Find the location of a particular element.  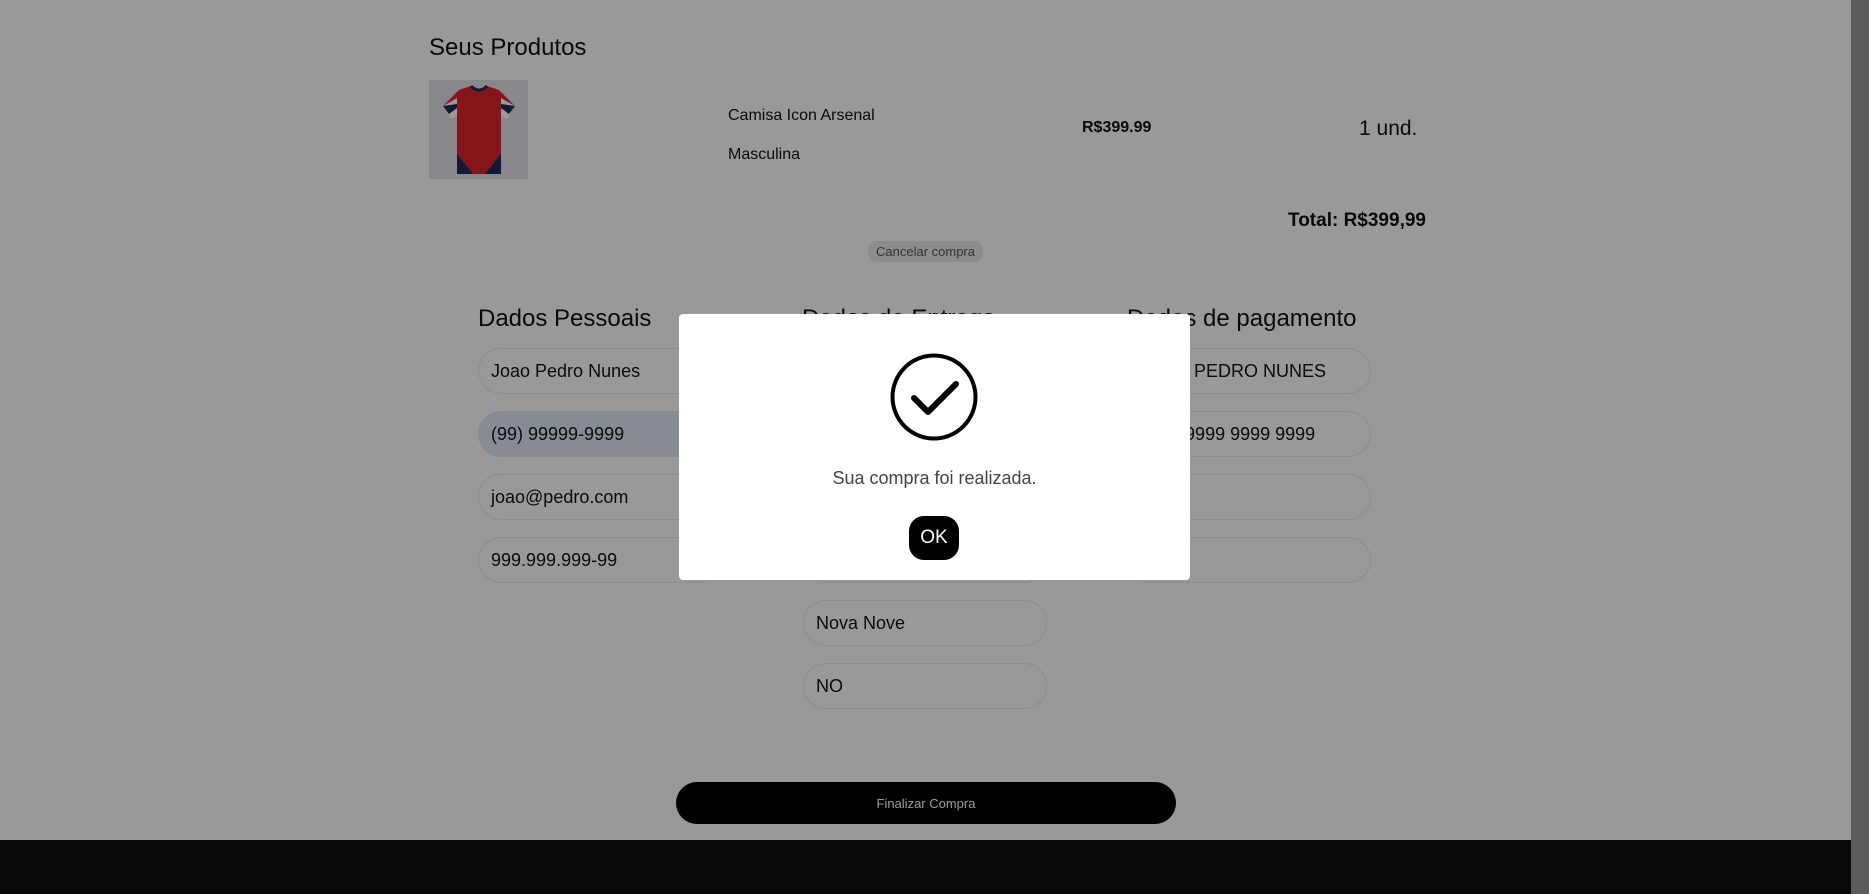

check-circle-icon is located at coordinates (934, 397).